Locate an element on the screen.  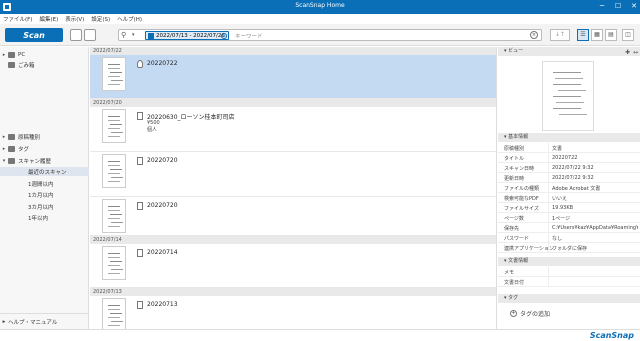
add-tag-button: + タグの追加 is located at coordinates (530, 313).